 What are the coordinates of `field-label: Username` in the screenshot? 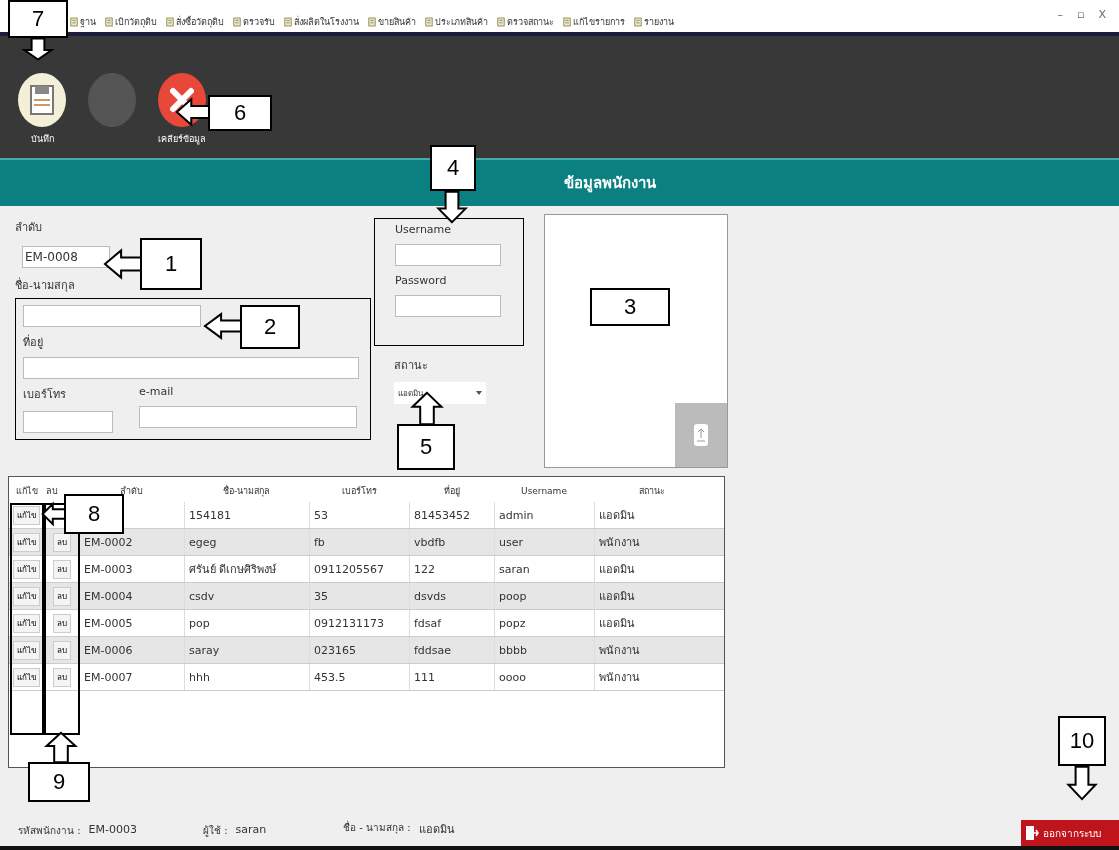 It's located at (423, 229).